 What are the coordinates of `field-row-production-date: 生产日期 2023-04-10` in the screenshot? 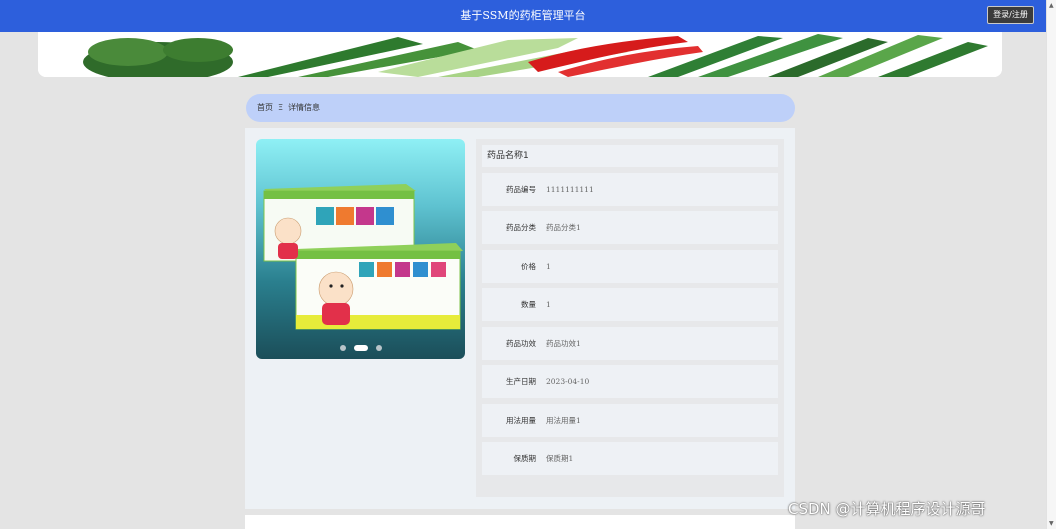 It's located at (630, 381).